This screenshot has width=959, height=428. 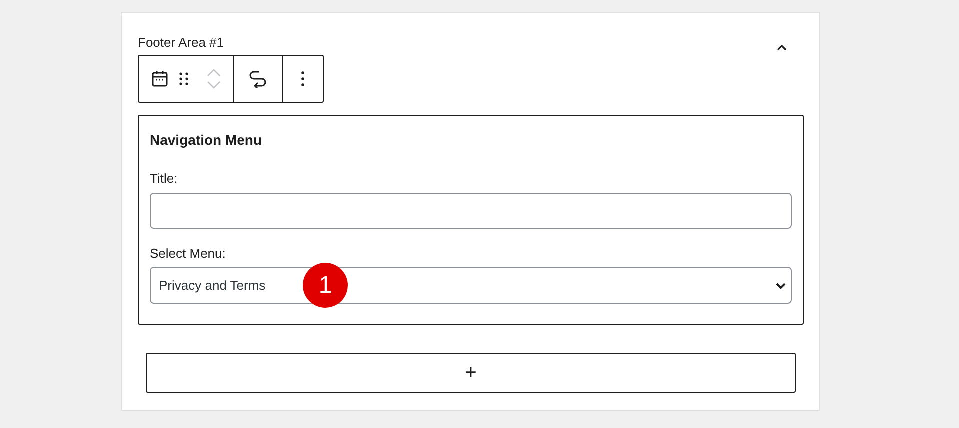 What do you see at coordinates (303, 79) in the screenshot?
I see `more-options-icon` at bounding box center [303, 79].